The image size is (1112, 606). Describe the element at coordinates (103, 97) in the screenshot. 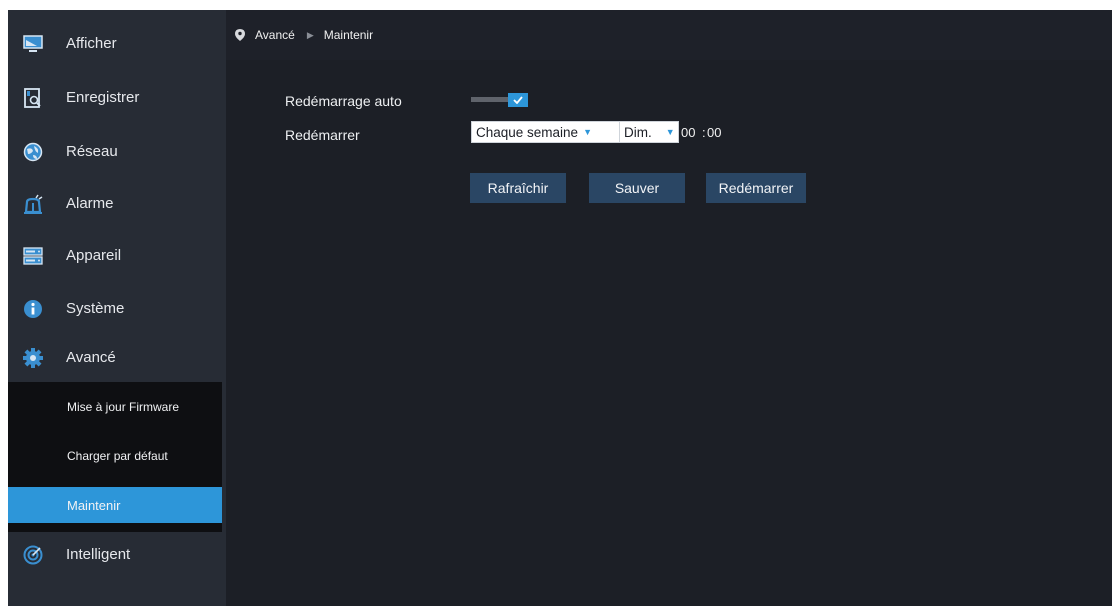

I see `sidebar-item-label: Enregistrer` at that location.